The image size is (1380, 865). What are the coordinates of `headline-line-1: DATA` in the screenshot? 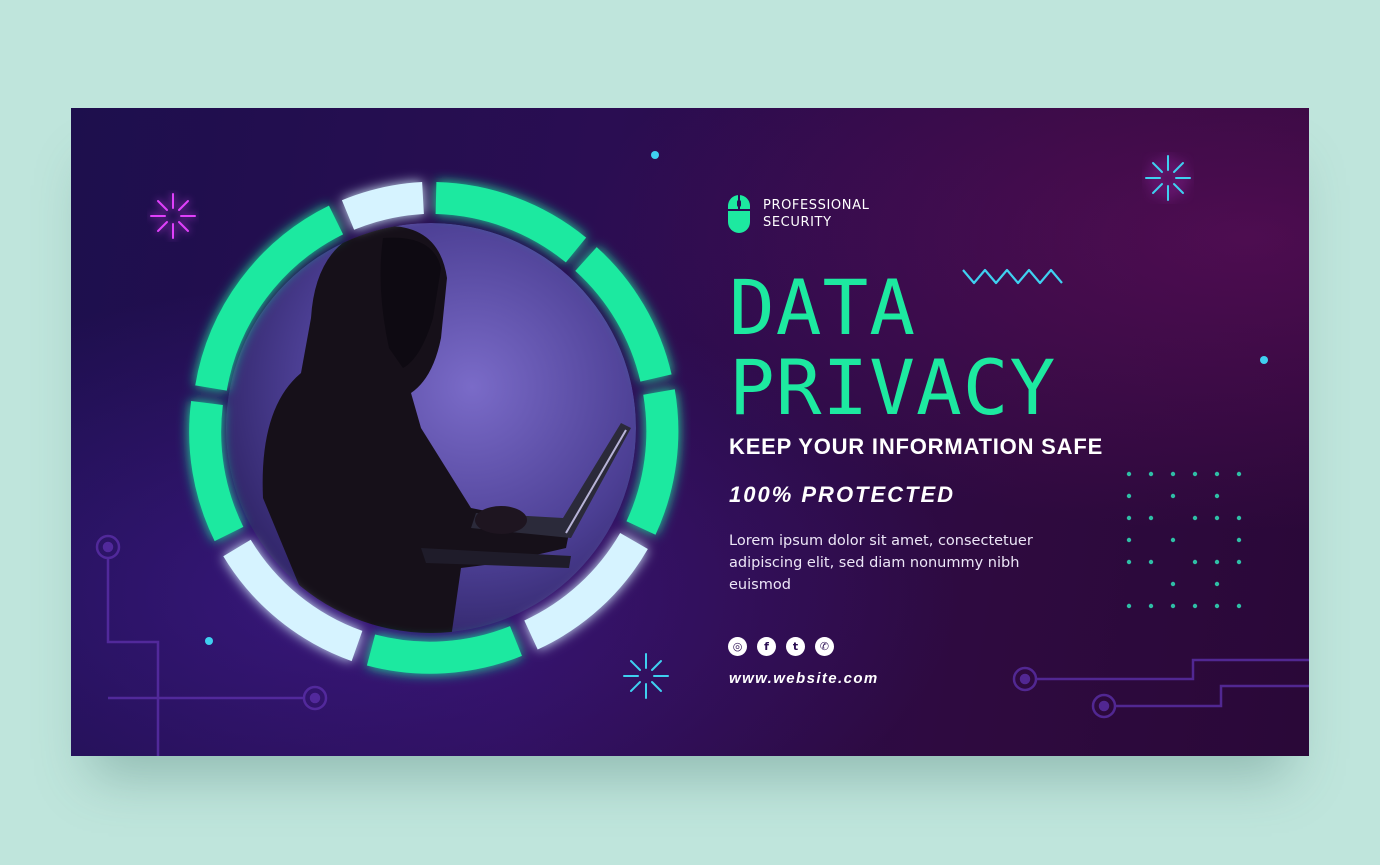 It's located at (823, 307).